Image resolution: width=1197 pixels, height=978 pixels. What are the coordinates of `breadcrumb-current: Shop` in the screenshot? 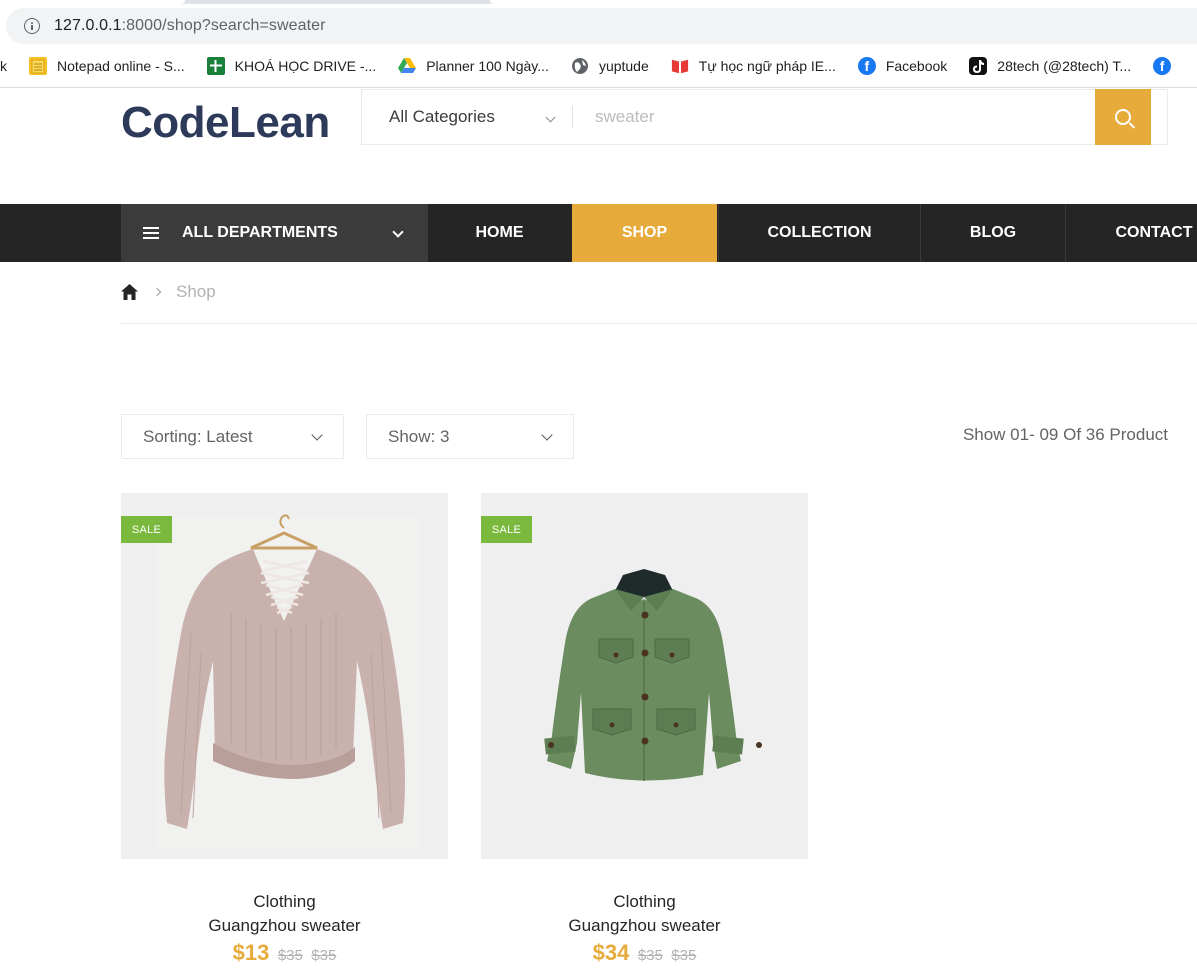 It's located at (196, 291).